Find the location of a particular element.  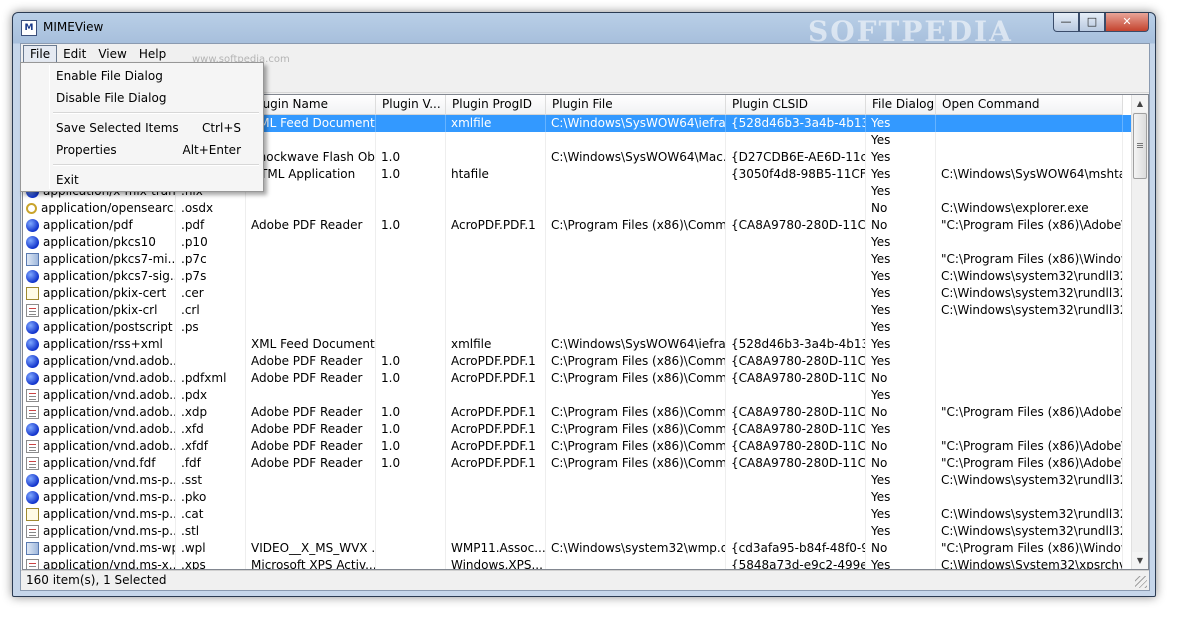

column-header-5: Plugin File is located at coordinates (636, 105).